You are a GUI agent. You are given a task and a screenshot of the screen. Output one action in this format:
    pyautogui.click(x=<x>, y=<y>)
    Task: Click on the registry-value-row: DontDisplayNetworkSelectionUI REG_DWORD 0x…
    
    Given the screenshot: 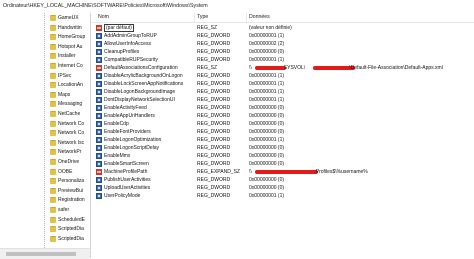 What is the action you would take?
    pyautogui.click(x=282, y=100)
    